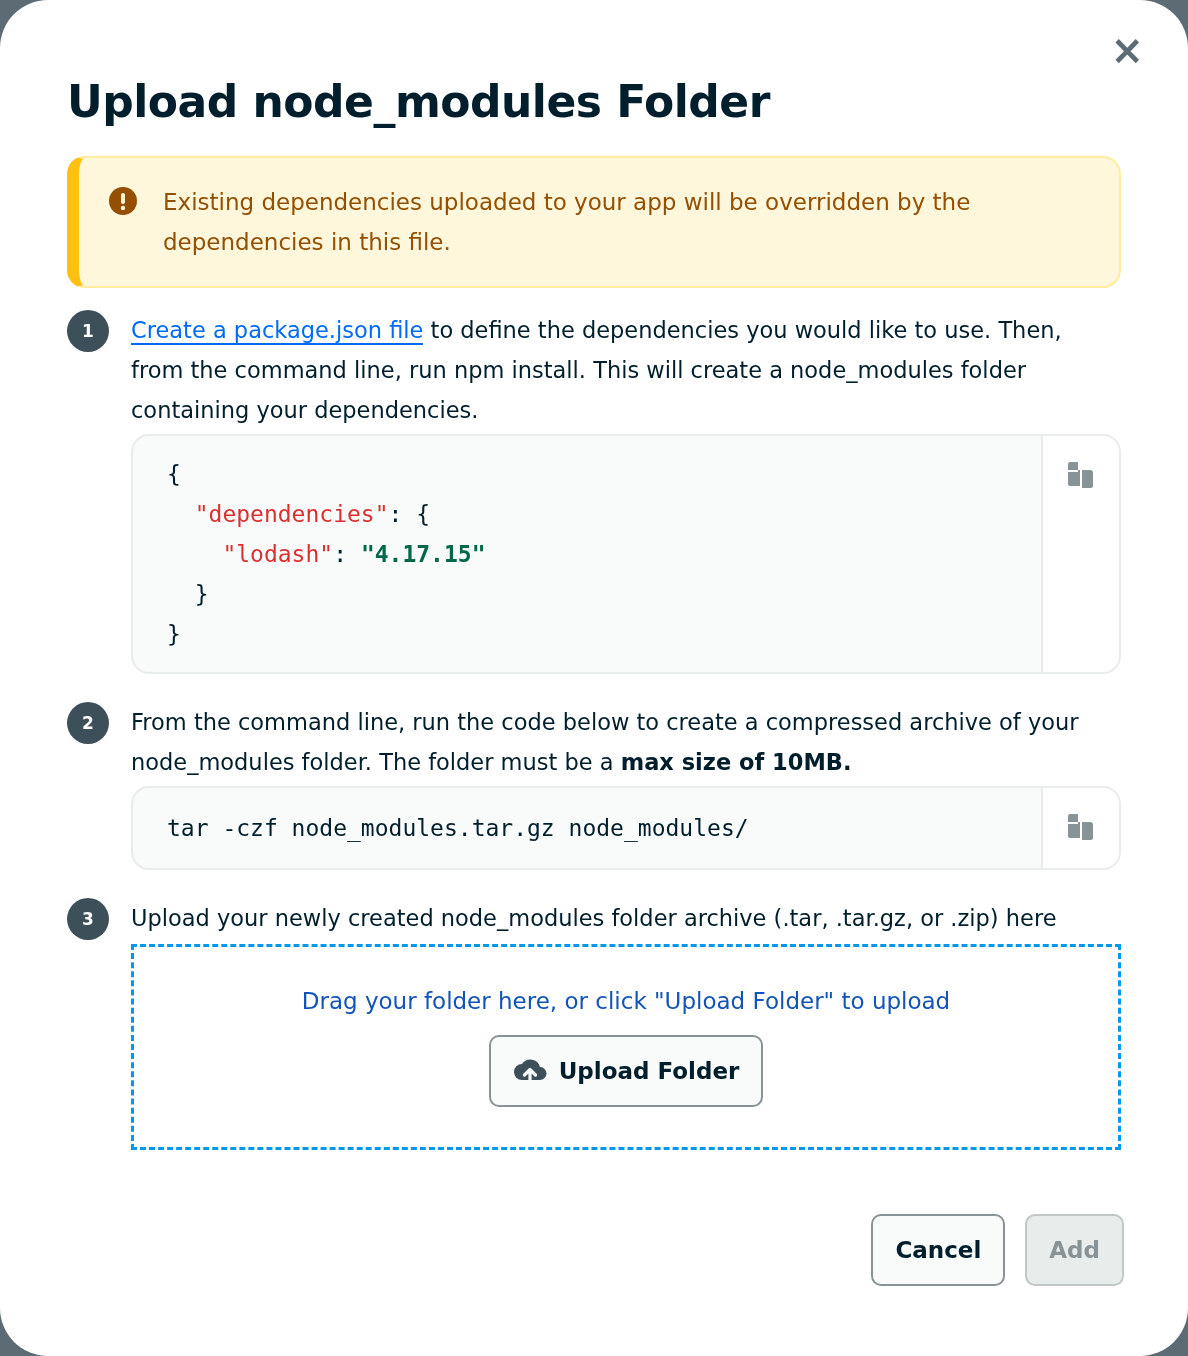  Describe the element at coordinates (458, 829) in the screenshot. I see `code-line: tar -czf node_modules.tar.gz node_modules/` at that location.